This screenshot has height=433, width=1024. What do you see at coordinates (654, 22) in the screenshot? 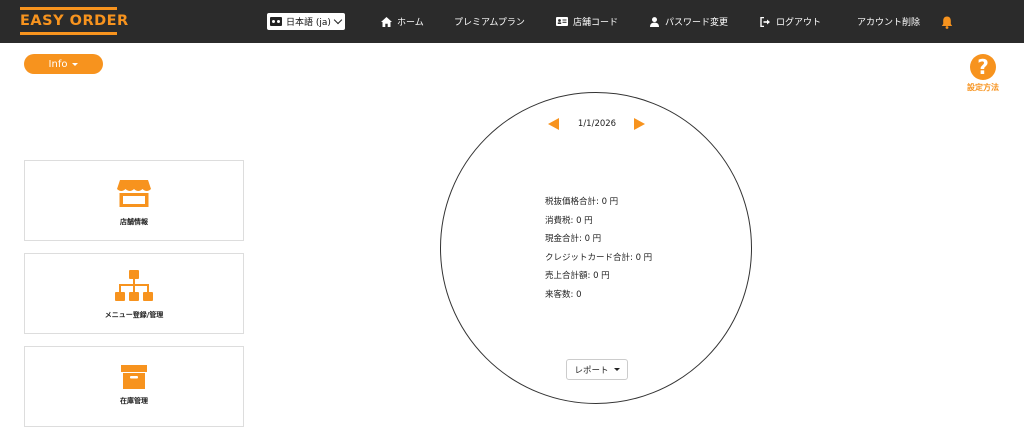
I see `user-icon` at bounding box center [654, 22].